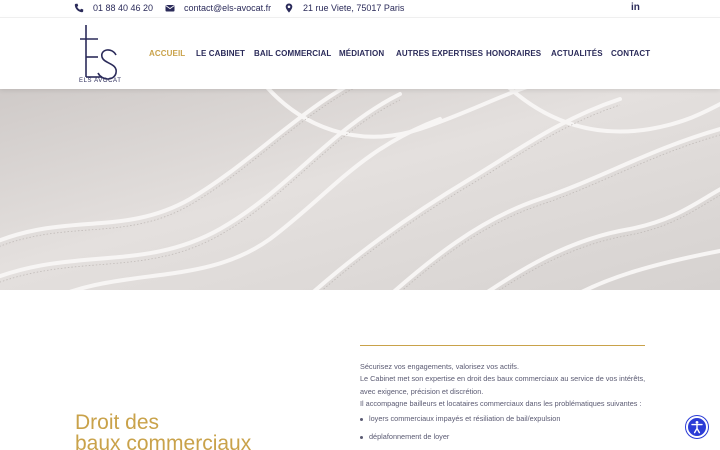 Image resolution: width=720 pixels, height=450 pixels. I want to click on email-link: contact@els-avocat.fr, so click(218, 8).